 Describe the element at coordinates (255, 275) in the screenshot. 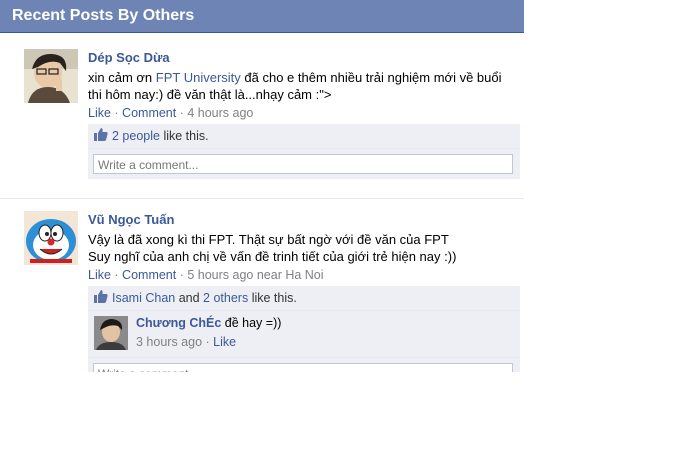

I see `post-time: 5 hours ago near Ha Noi` at that location.